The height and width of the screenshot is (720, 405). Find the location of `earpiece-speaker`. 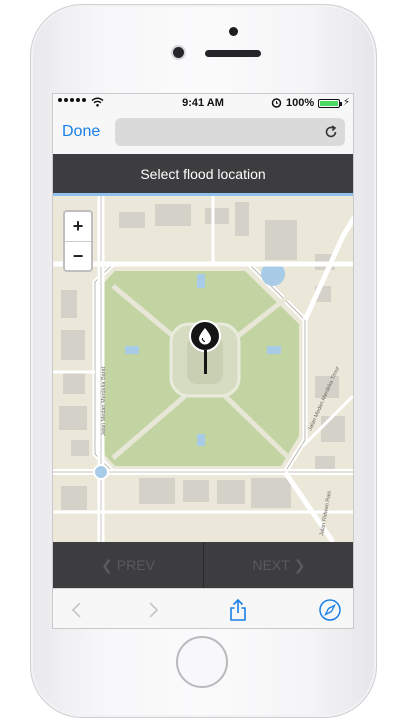

earpiece-speaker is located at coordinates (233, 53).